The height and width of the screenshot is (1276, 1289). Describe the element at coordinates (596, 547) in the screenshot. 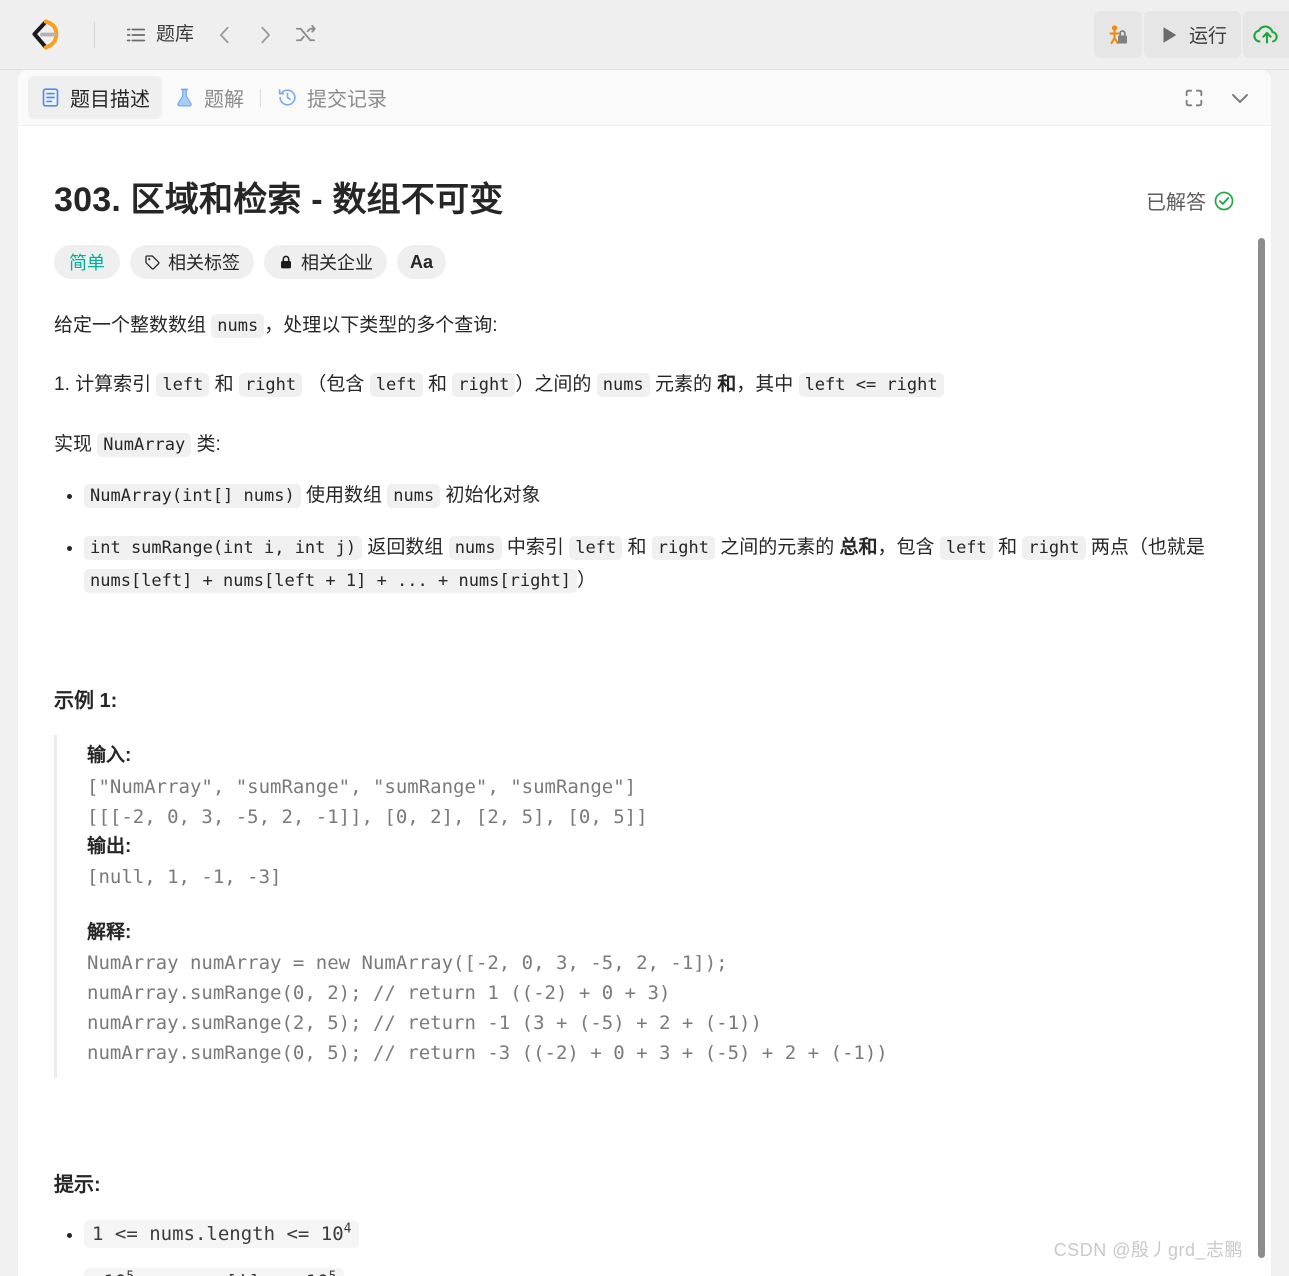

I see `inline-code-left-3: left` at that location.